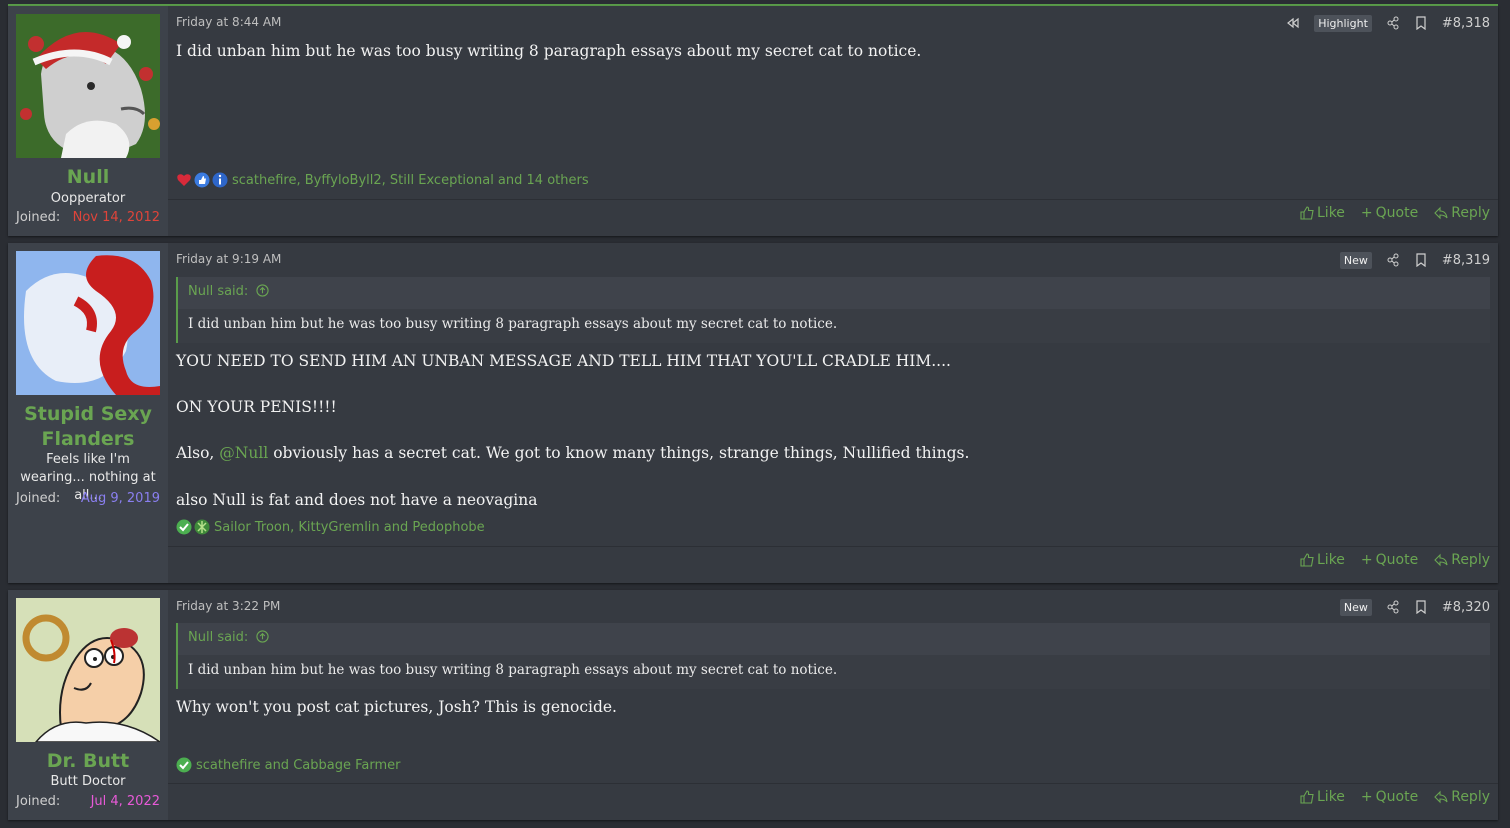  Describe the element at coordinates (1466, 23) in the screenshot. I see `post-number: #8,318` at that location.